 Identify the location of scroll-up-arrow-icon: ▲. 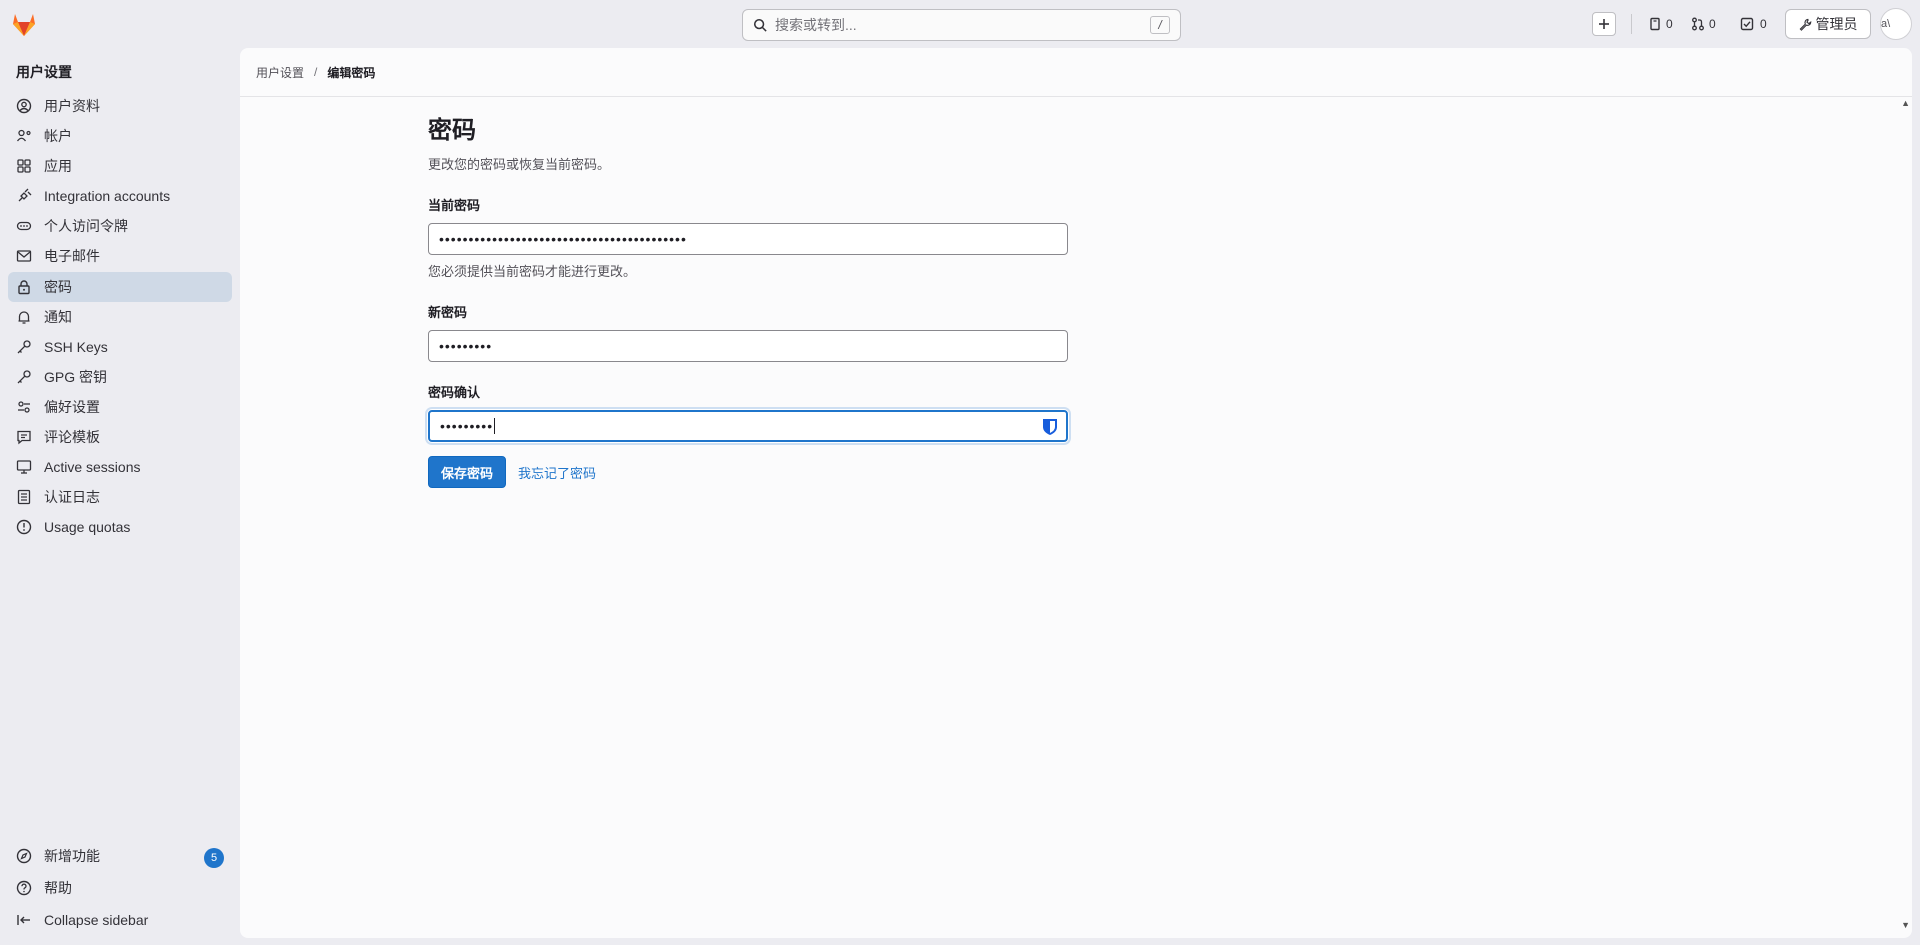
(1905, 103).